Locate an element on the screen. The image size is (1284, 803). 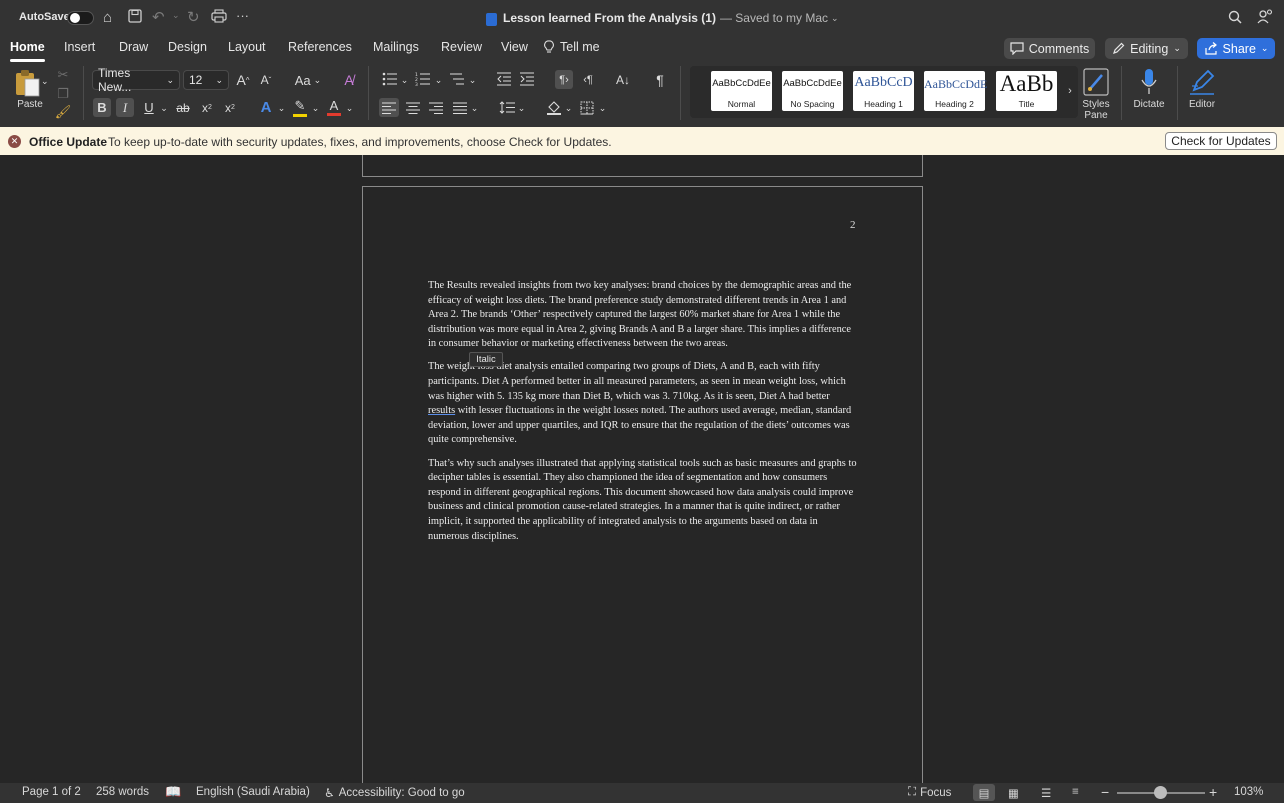
tab-draw: Draw is located at coordinates (133, 47).